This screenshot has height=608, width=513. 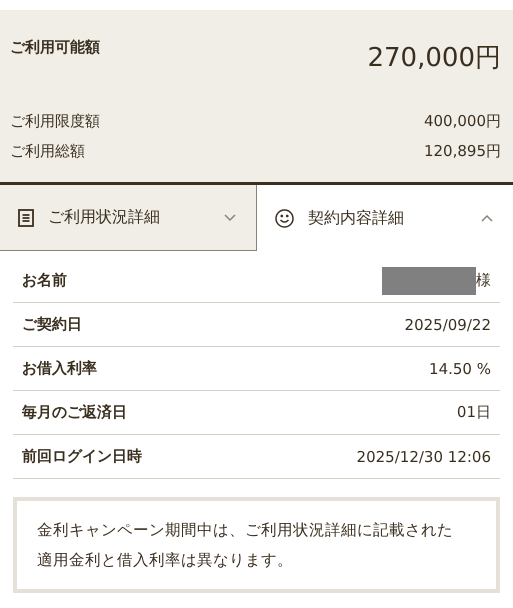 What do you see at coordinates (473, 412) in the screenshot?
I see `detail-value: 01日` at bounding box center [473, 412].